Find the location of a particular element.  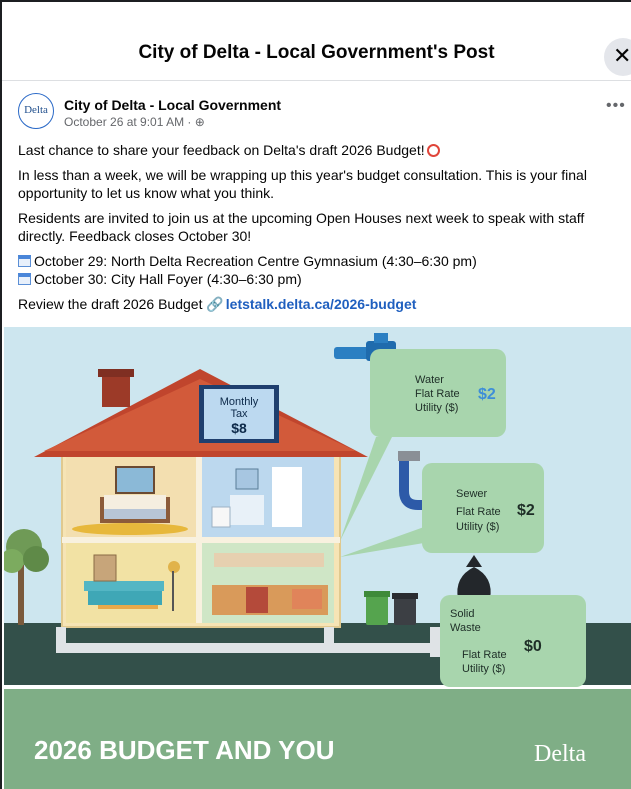

alarm-clock-icon is located at coordinates (433, 150).